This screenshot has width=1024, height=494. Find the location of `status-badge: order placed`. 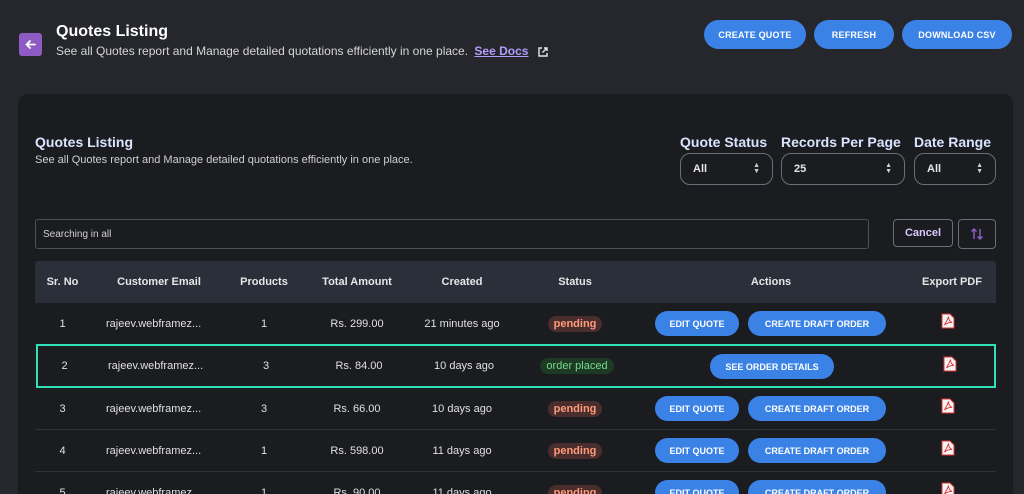

status-badge: order placed is located at coordinates (577, 366).